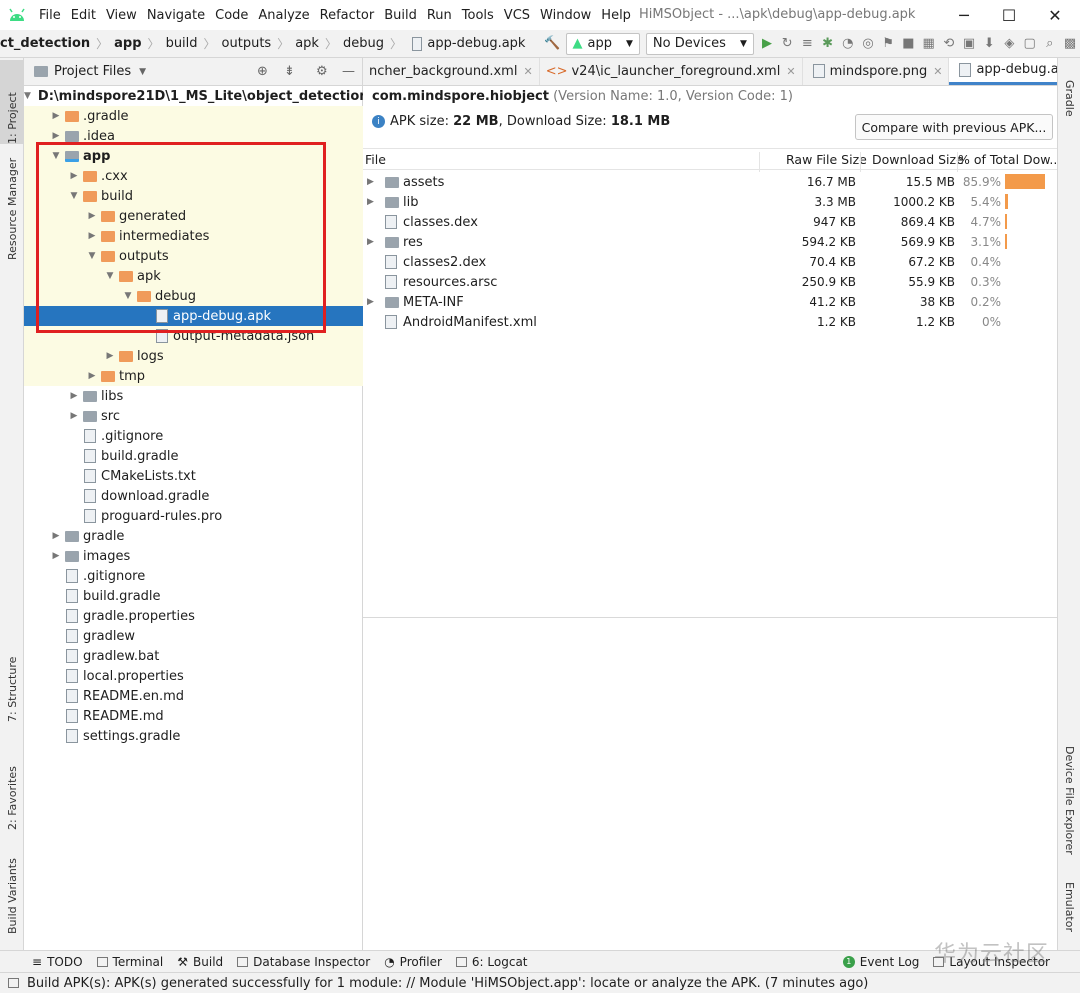  Describe the element at coordinates (303, 962) in the screenshot. I see `tool-database-inspector: Database Inspector` at that location.